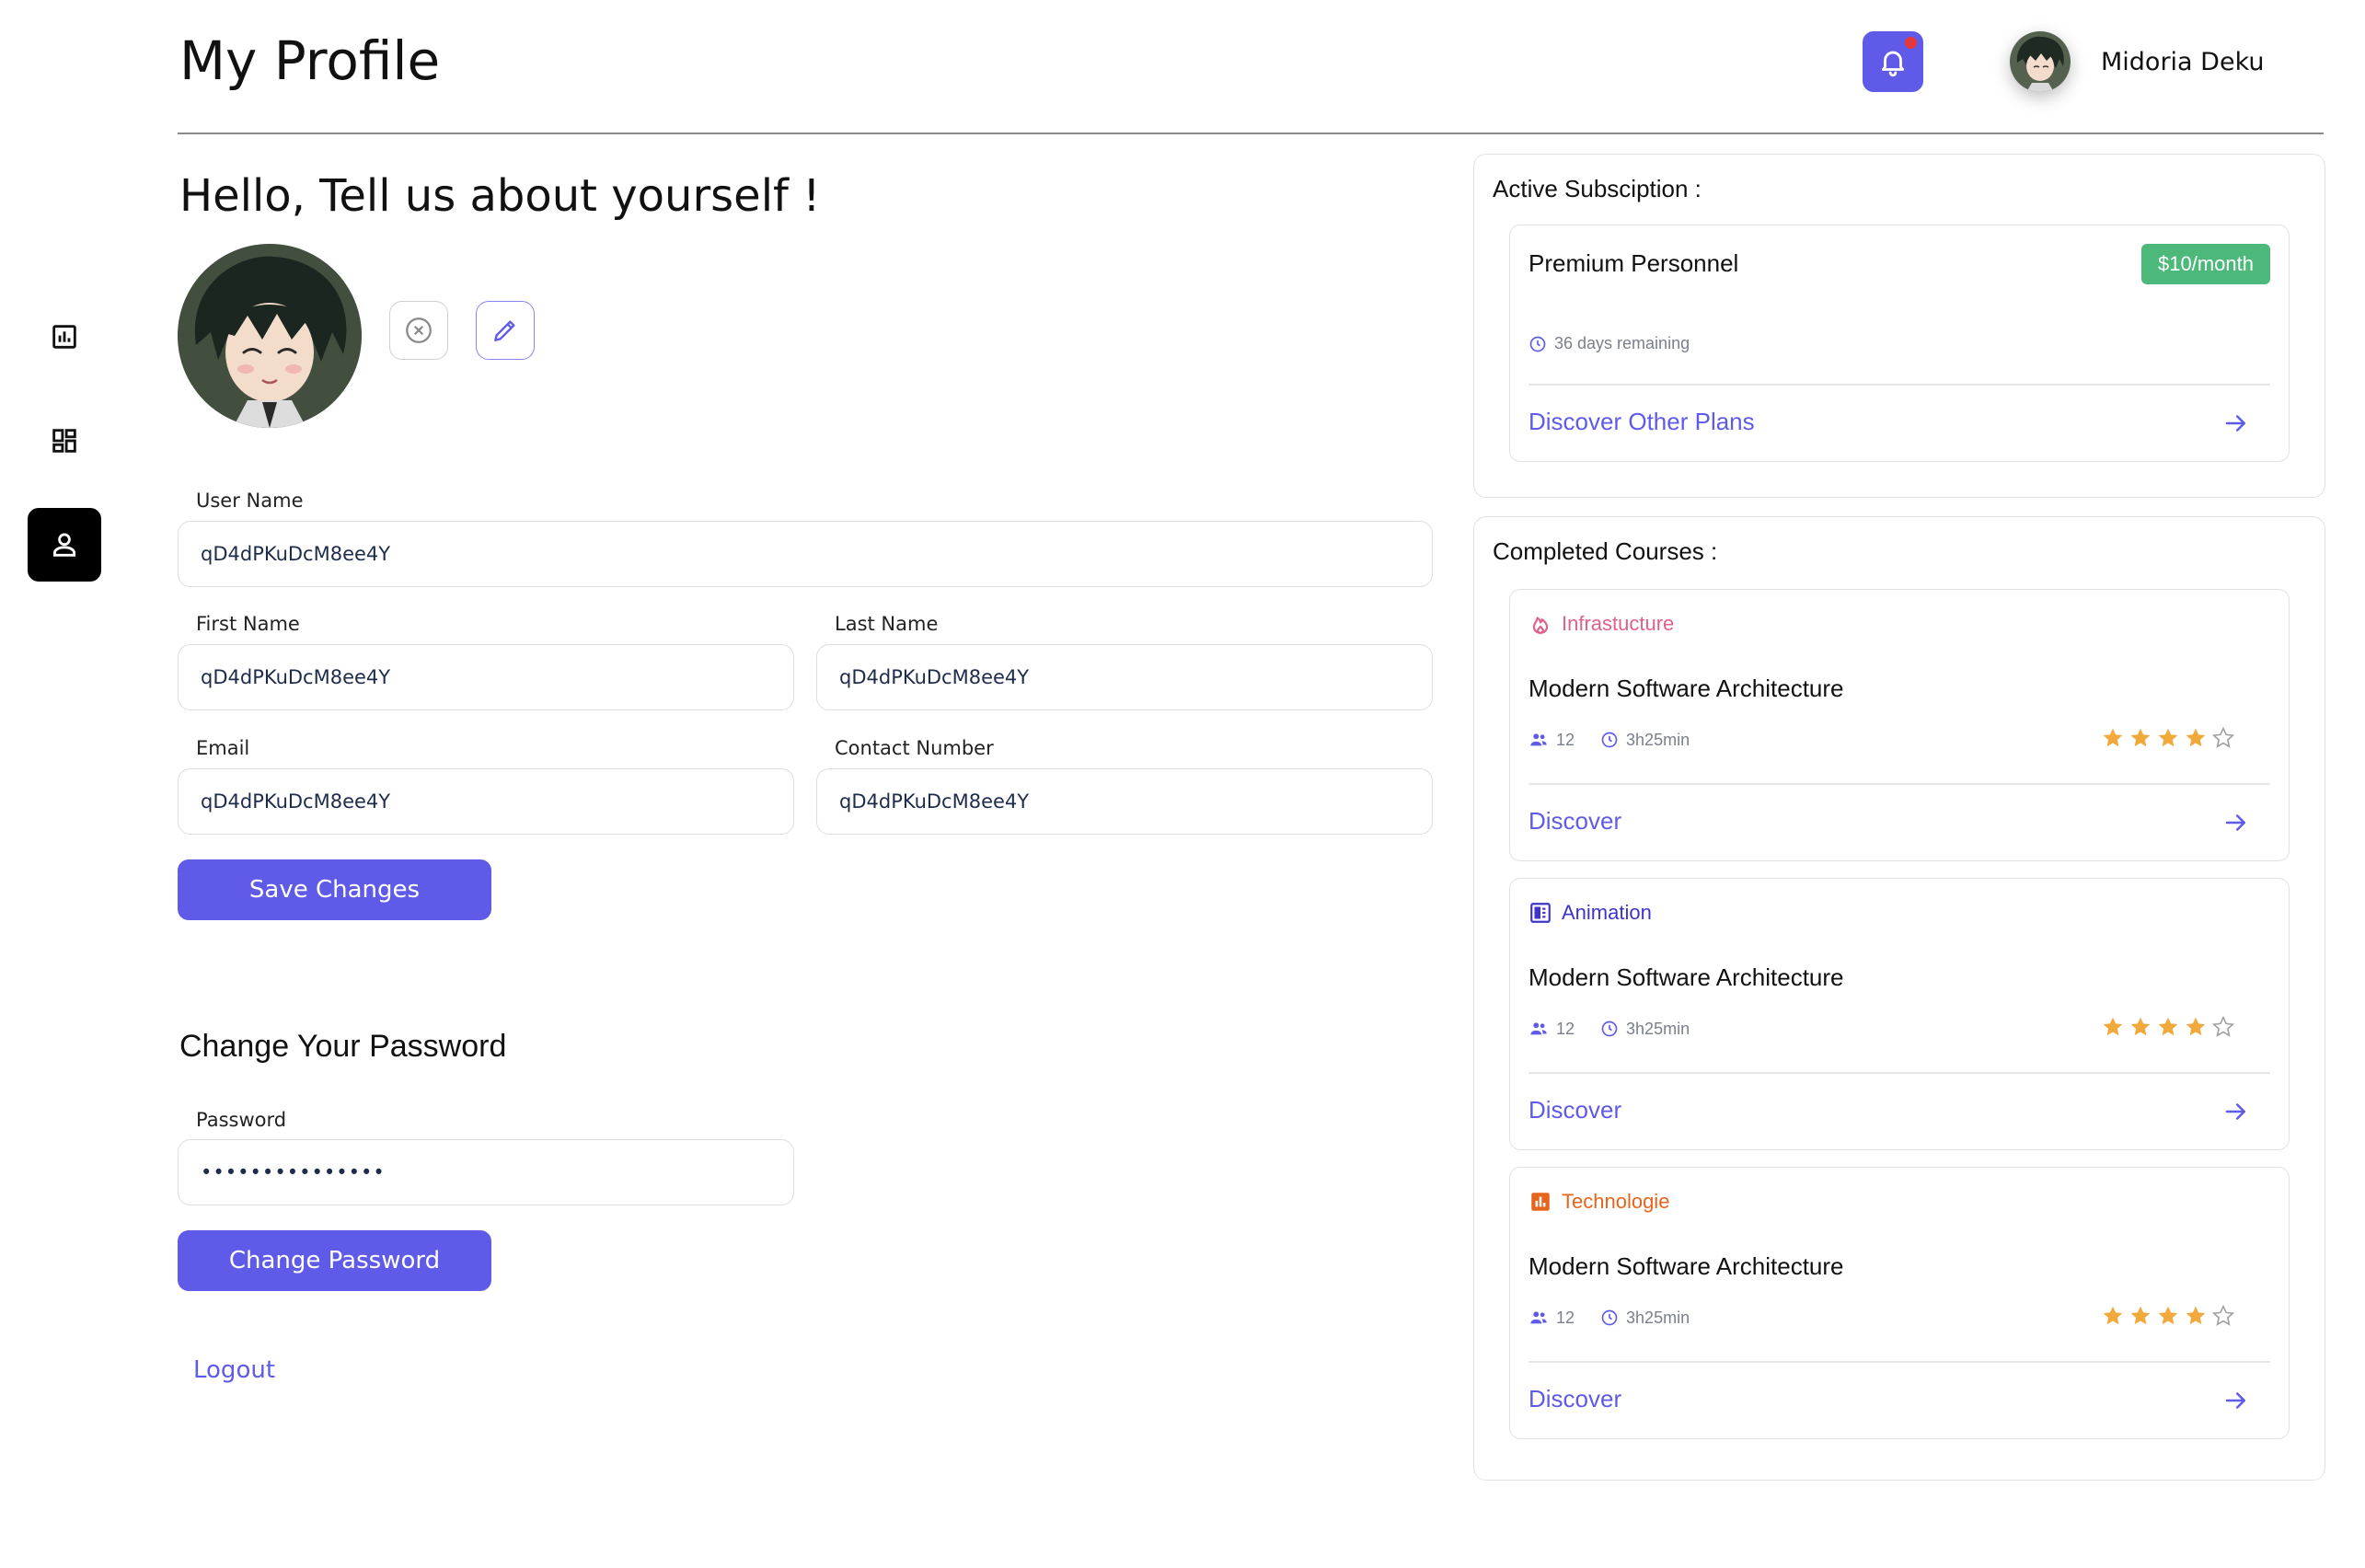 The image size is (2365, 1568). What do you see at coordinates (1622, 343) in the screenshot?
I see `remaining-days-text: 36 days remaining` at bounding box center [1622, 343].